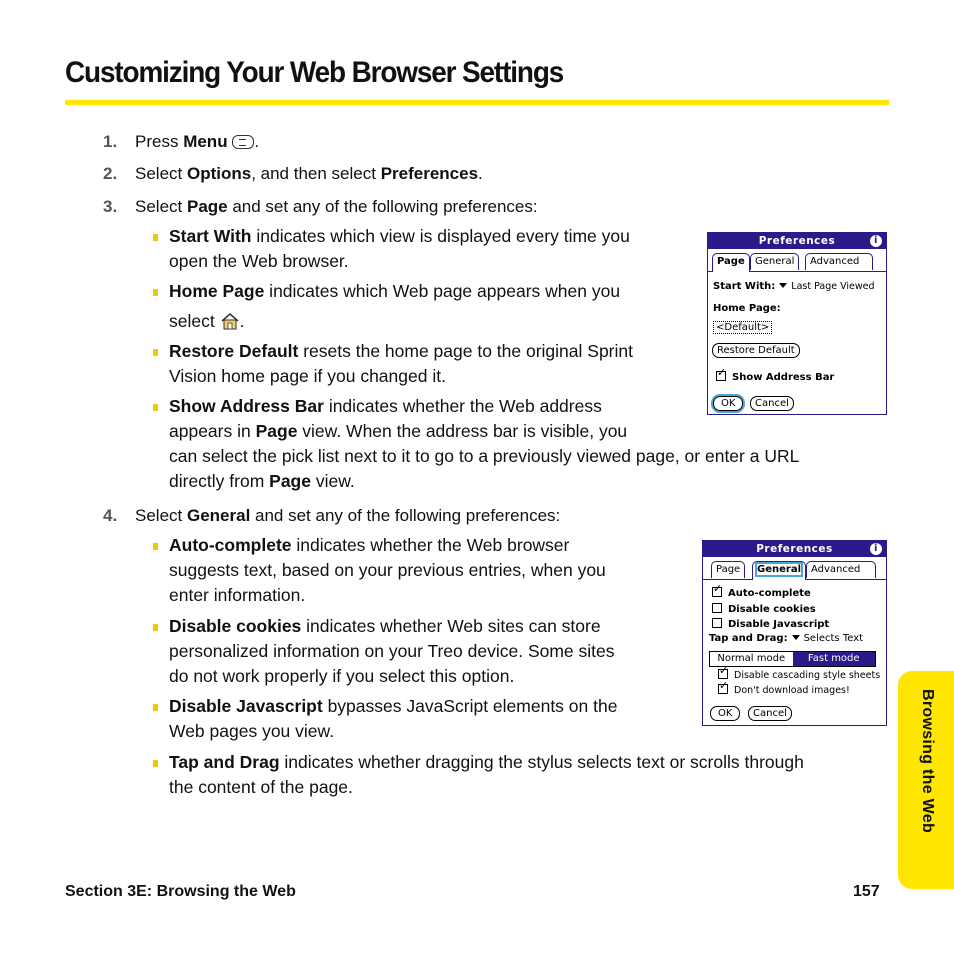  I want to click on title-rule, so click(477, 102).